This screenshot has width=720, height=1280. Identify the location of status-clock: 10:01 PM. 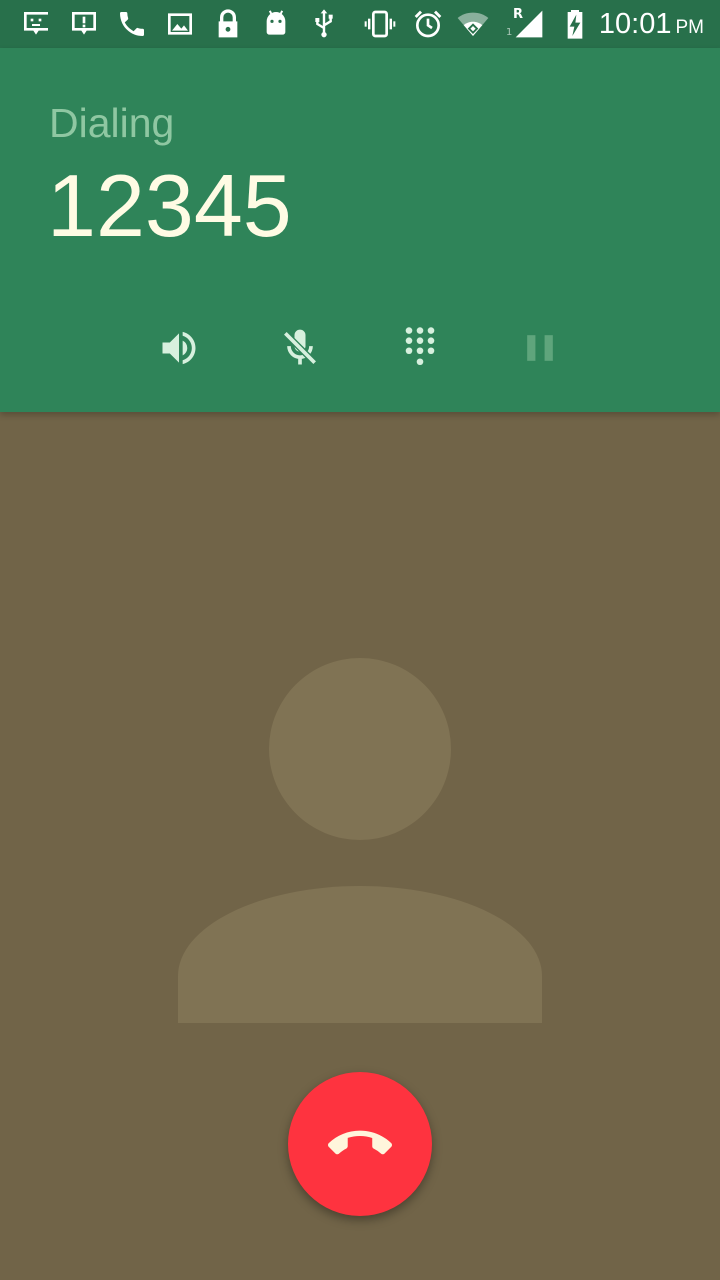
(651, 24).